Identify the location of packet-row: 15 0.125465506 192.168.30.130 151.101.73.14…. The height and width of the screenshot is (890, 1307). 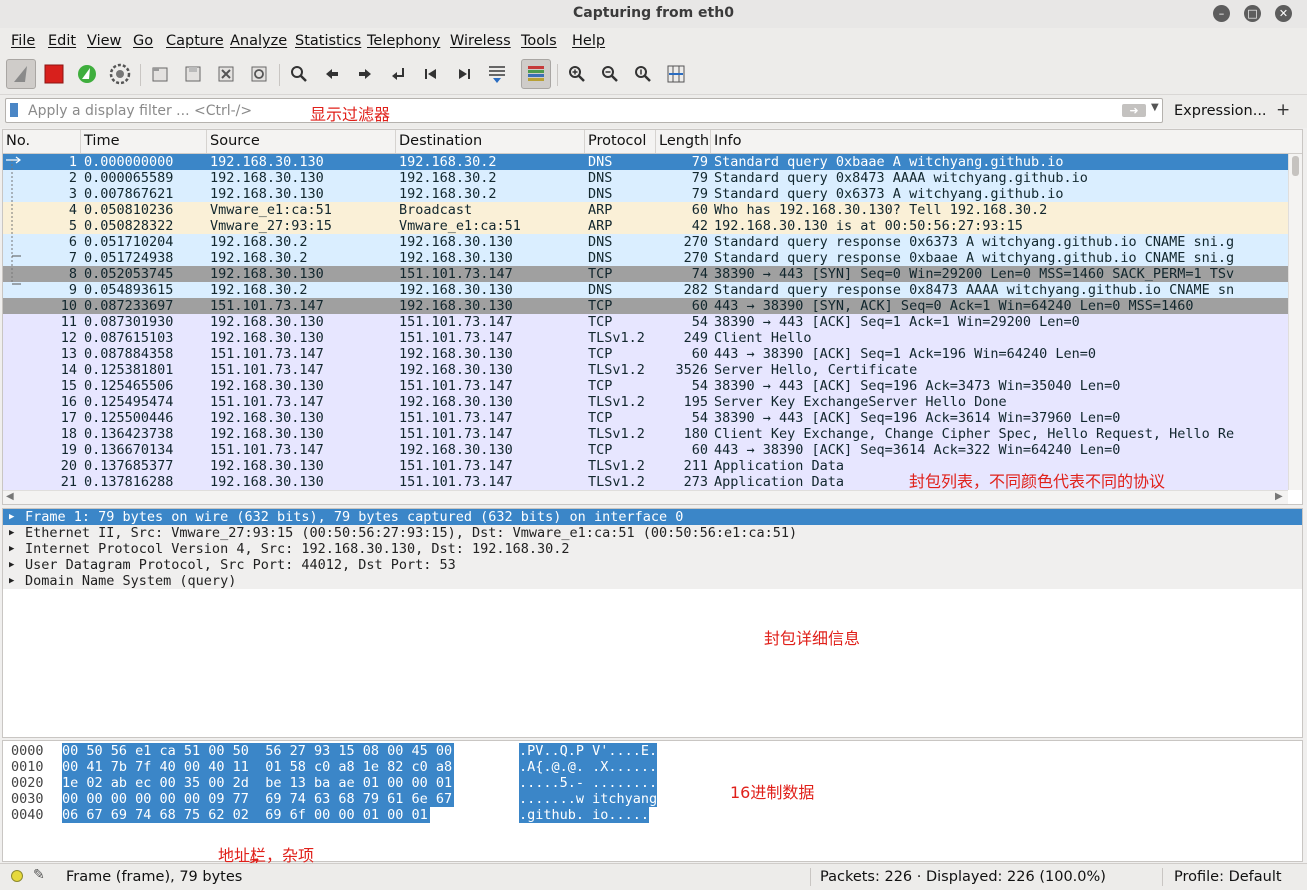
(645, 386).